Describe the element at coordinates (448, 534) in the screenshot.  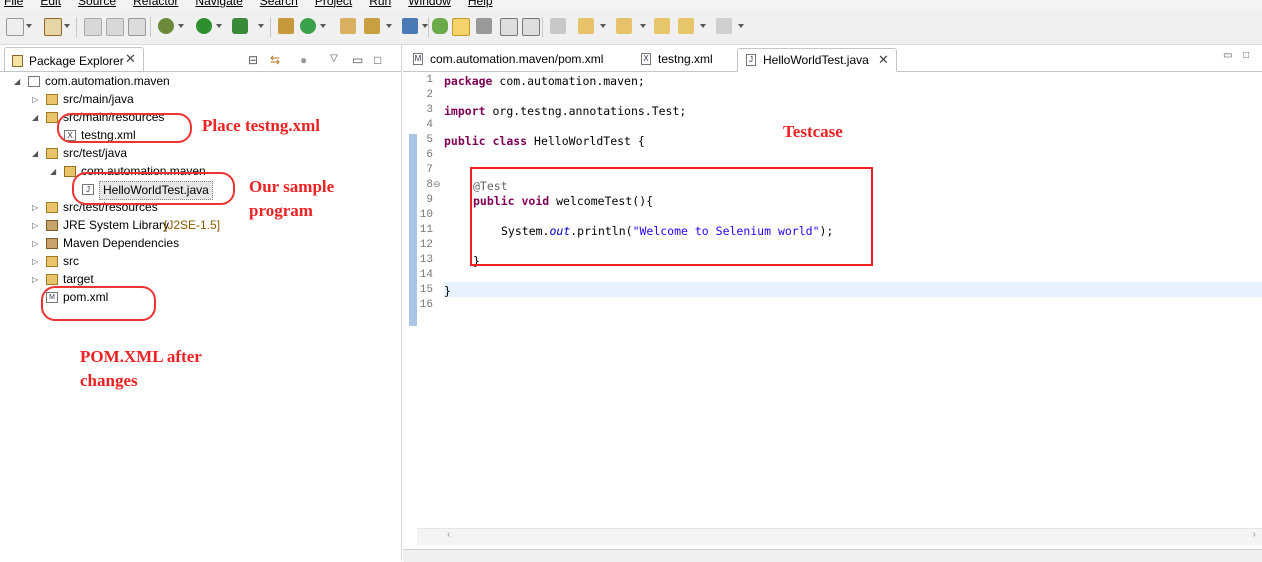
I see `scroll-left-icon: ‹` at that location.